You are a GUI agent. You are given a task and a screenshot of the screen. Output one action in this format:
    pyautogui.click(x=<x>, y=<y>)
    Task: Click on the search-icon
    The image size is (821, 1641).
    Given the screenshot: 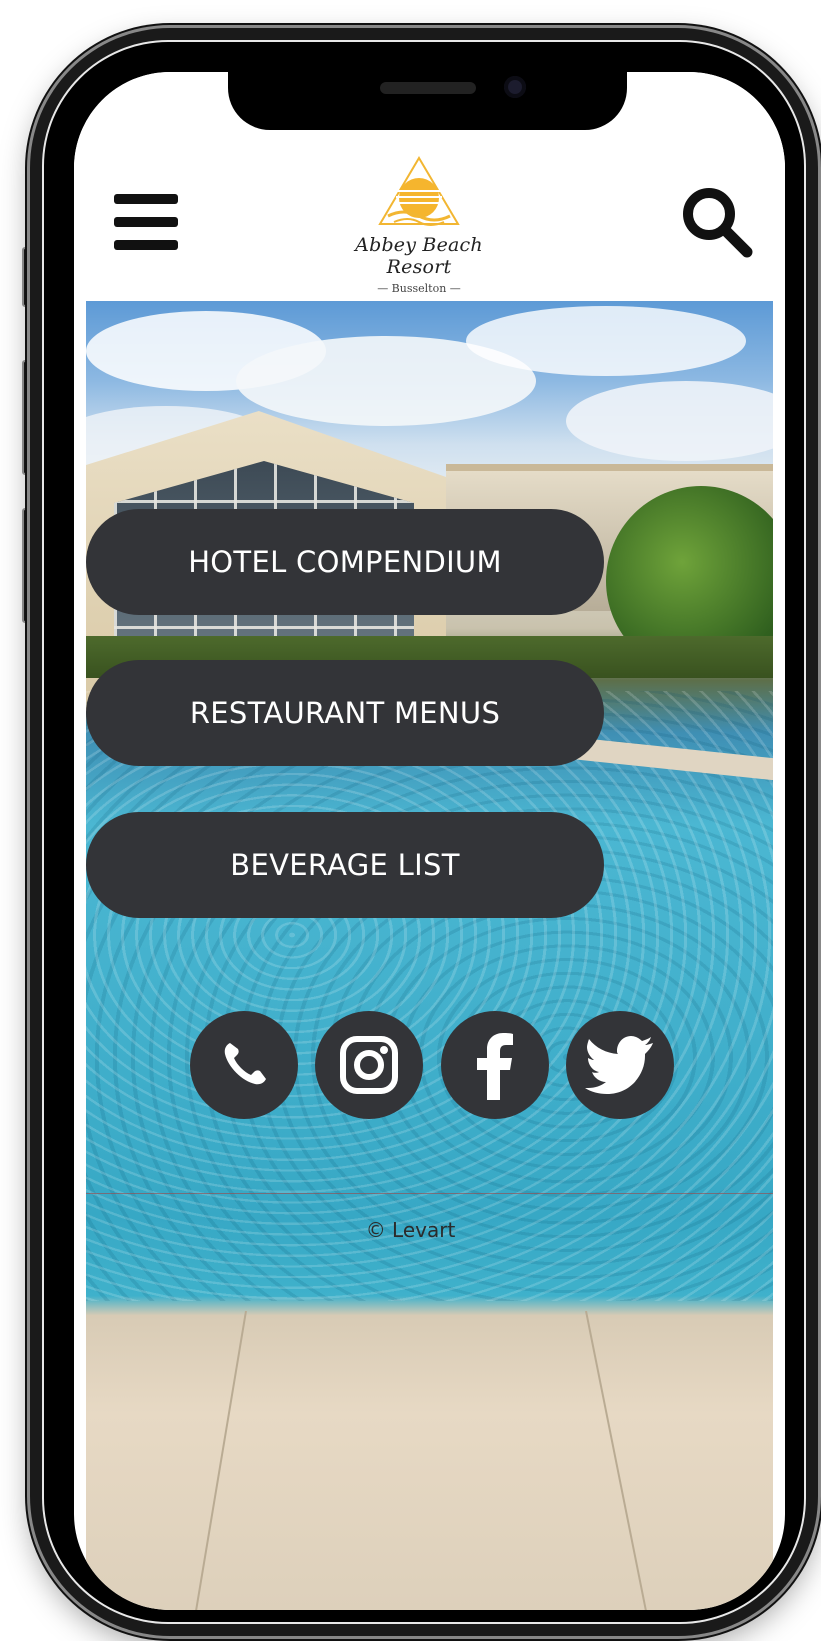 What is the action you would take?
    pyautogui.click(x=717, y=222)
    